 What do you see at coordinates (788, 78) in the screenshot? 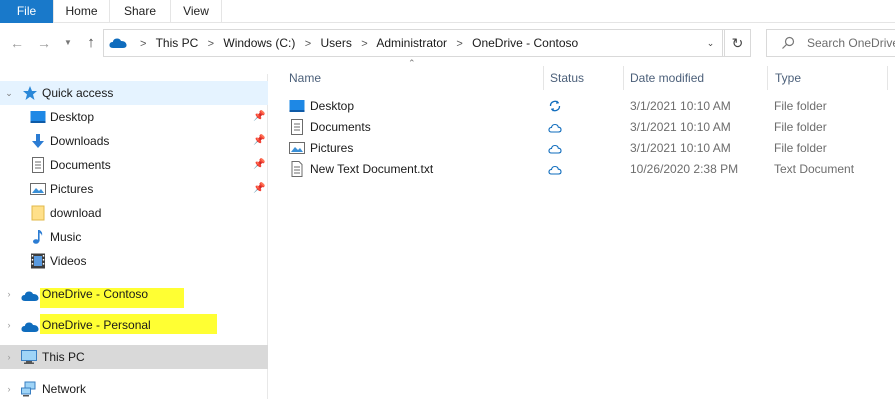
I see `column-header-type: Type` at bounding box center [788, 78].